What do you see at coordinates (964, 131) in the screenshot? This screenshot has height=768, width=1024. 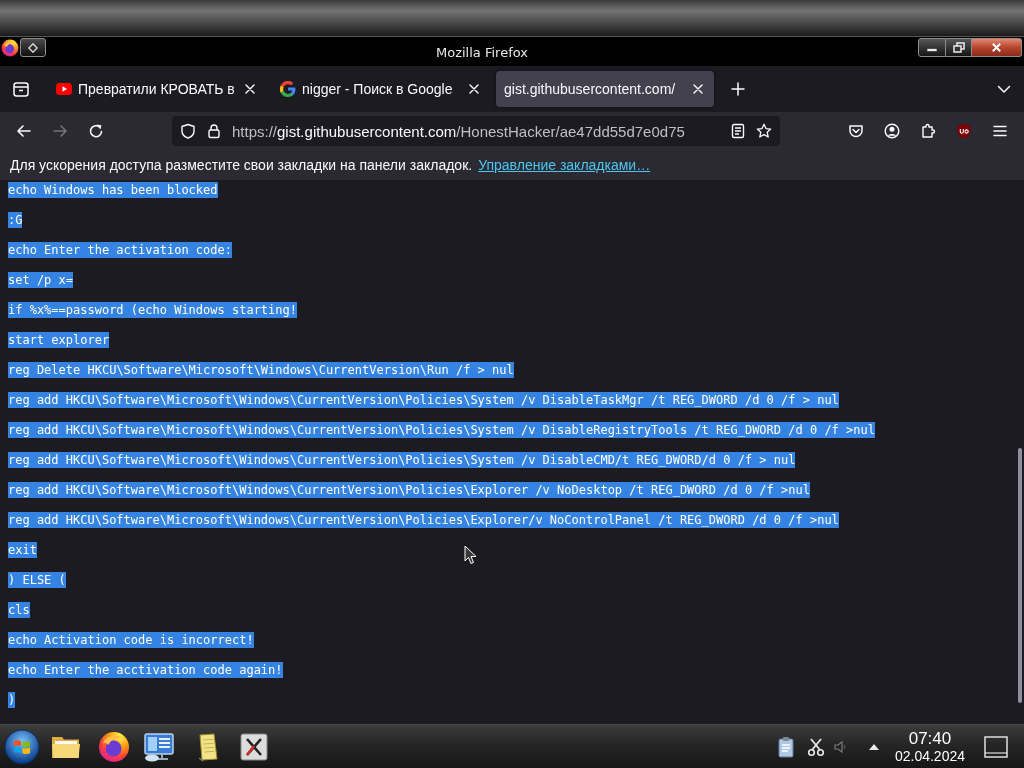 I see `shield-badge-icon` at bounding box center [964, 131].